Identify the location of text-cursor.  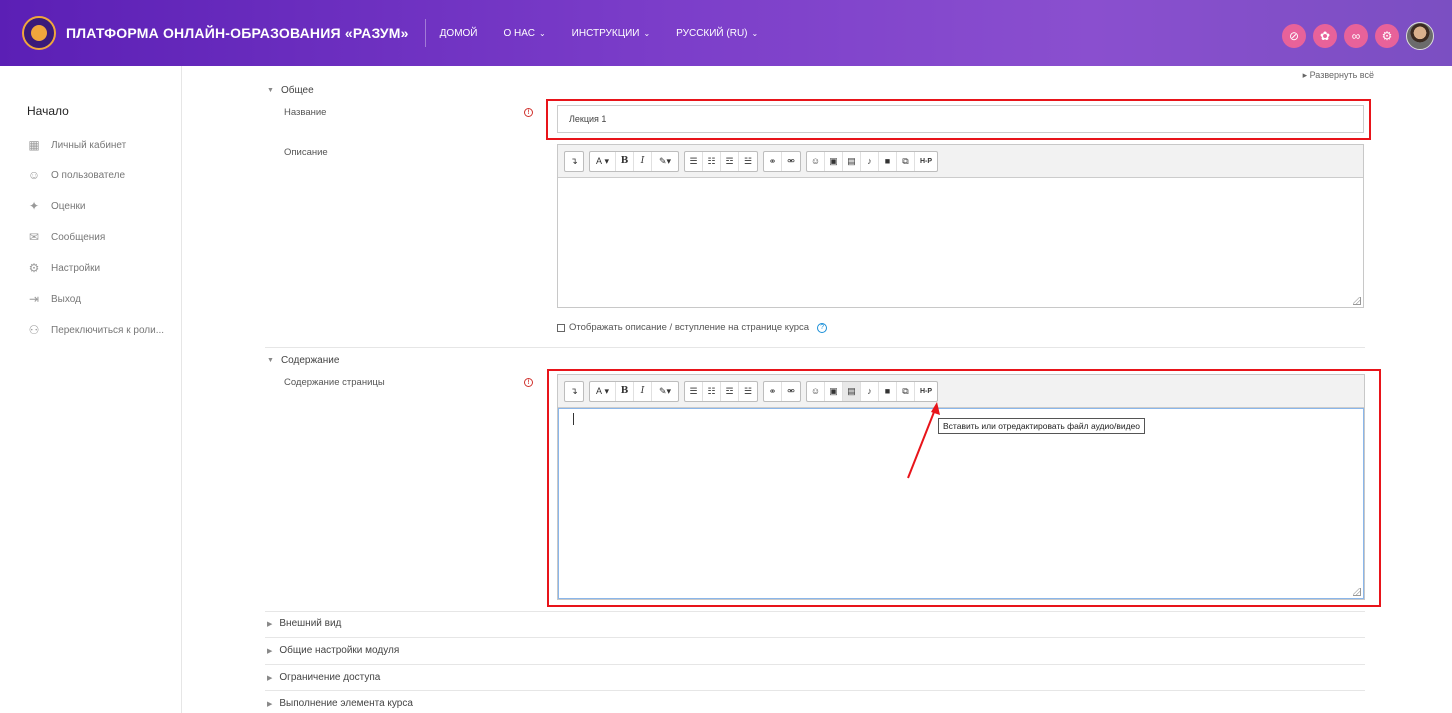
(573, 419).